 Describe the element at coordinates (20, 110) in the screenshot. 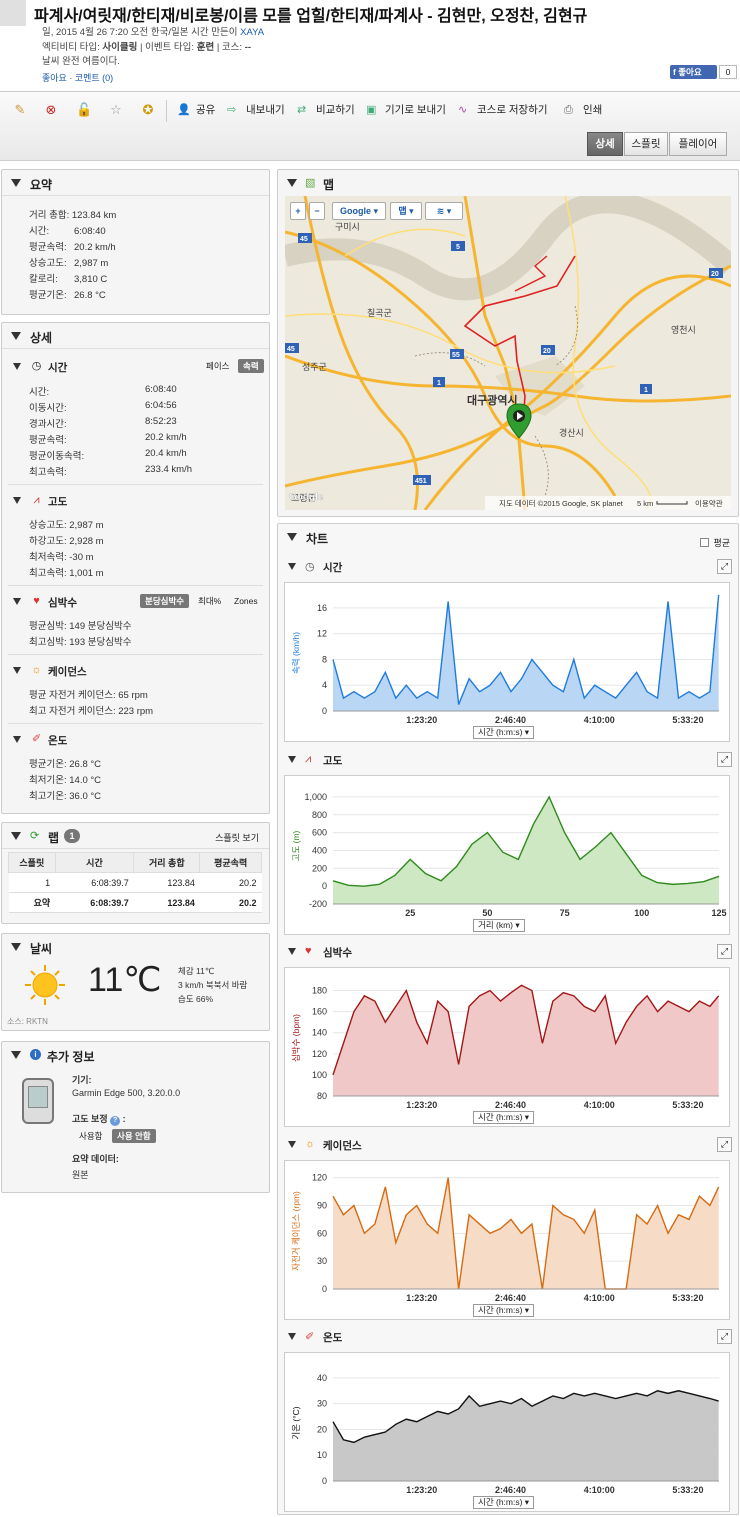

I see `edit-icon: ✎` at that location.